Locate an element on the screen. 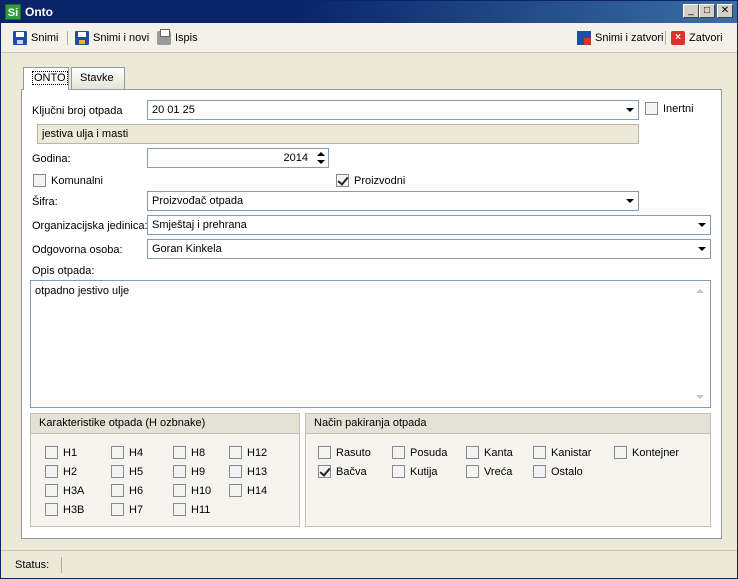  komunalni-box is located at coordinates (39, 180).